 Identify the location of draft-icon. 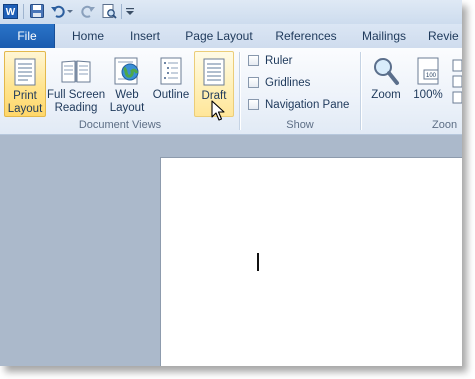
(214, 72).